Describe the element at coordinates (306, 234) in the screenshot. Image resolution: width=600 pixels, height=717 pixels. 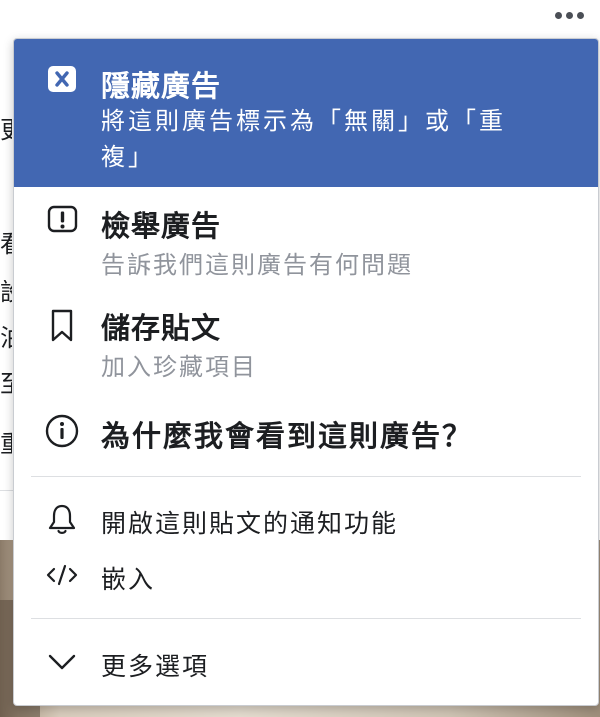
I see `menu-item-report-ad: 檢舉廣告 告訴我們這則廣告有何問題` at that location.